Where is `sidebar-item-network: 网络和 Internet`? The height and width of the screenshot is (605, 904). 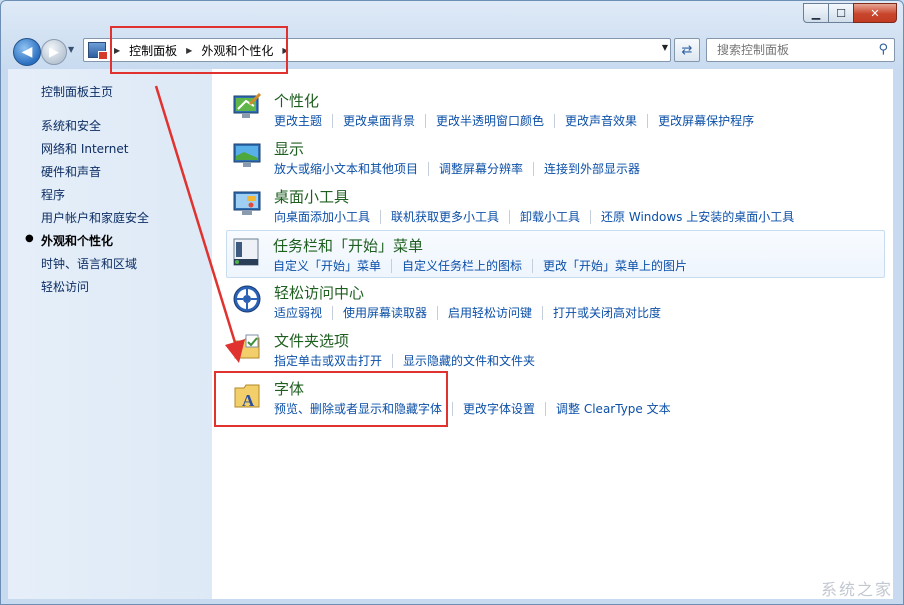
sidebar-item-network: 网络和 Internet is located at coordinates (84, 148).